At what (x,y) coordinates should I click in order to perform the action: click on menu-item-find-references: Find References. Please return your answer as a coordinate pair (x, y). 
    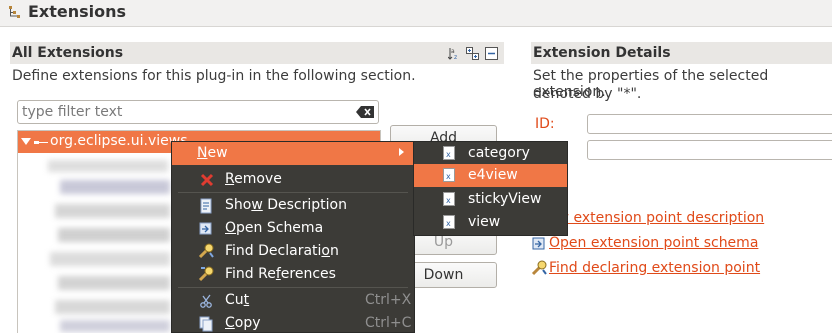
    Looking at the image, I should click on (280, 274).